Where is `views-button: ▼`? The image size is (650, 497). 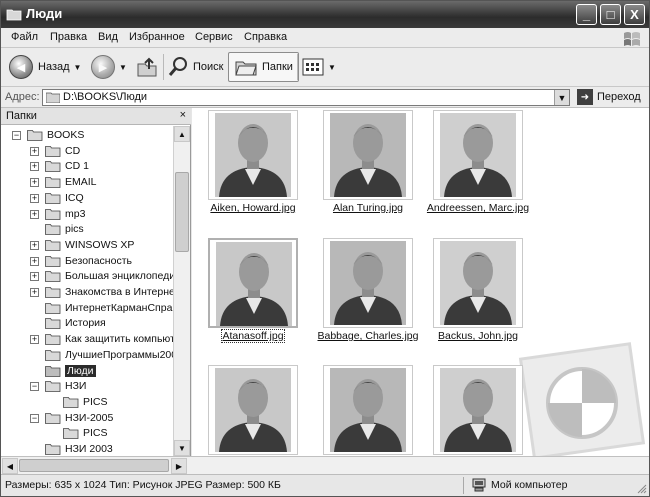 views-button: ▼ is located at coordinates (319, 67).